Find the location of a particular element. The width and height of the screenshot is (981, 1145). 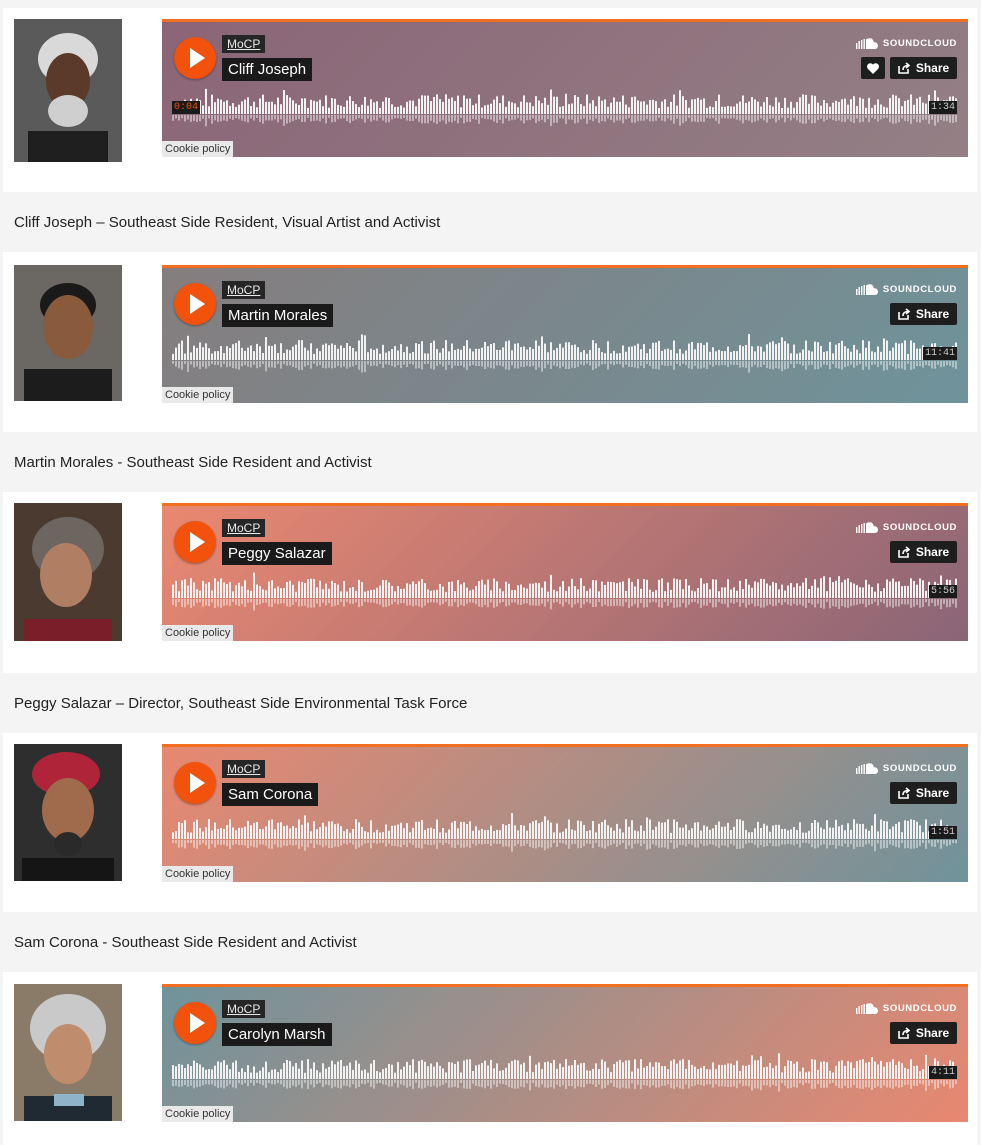

track-title: Carolyn Marsh is located at coordinates (277, 1034).